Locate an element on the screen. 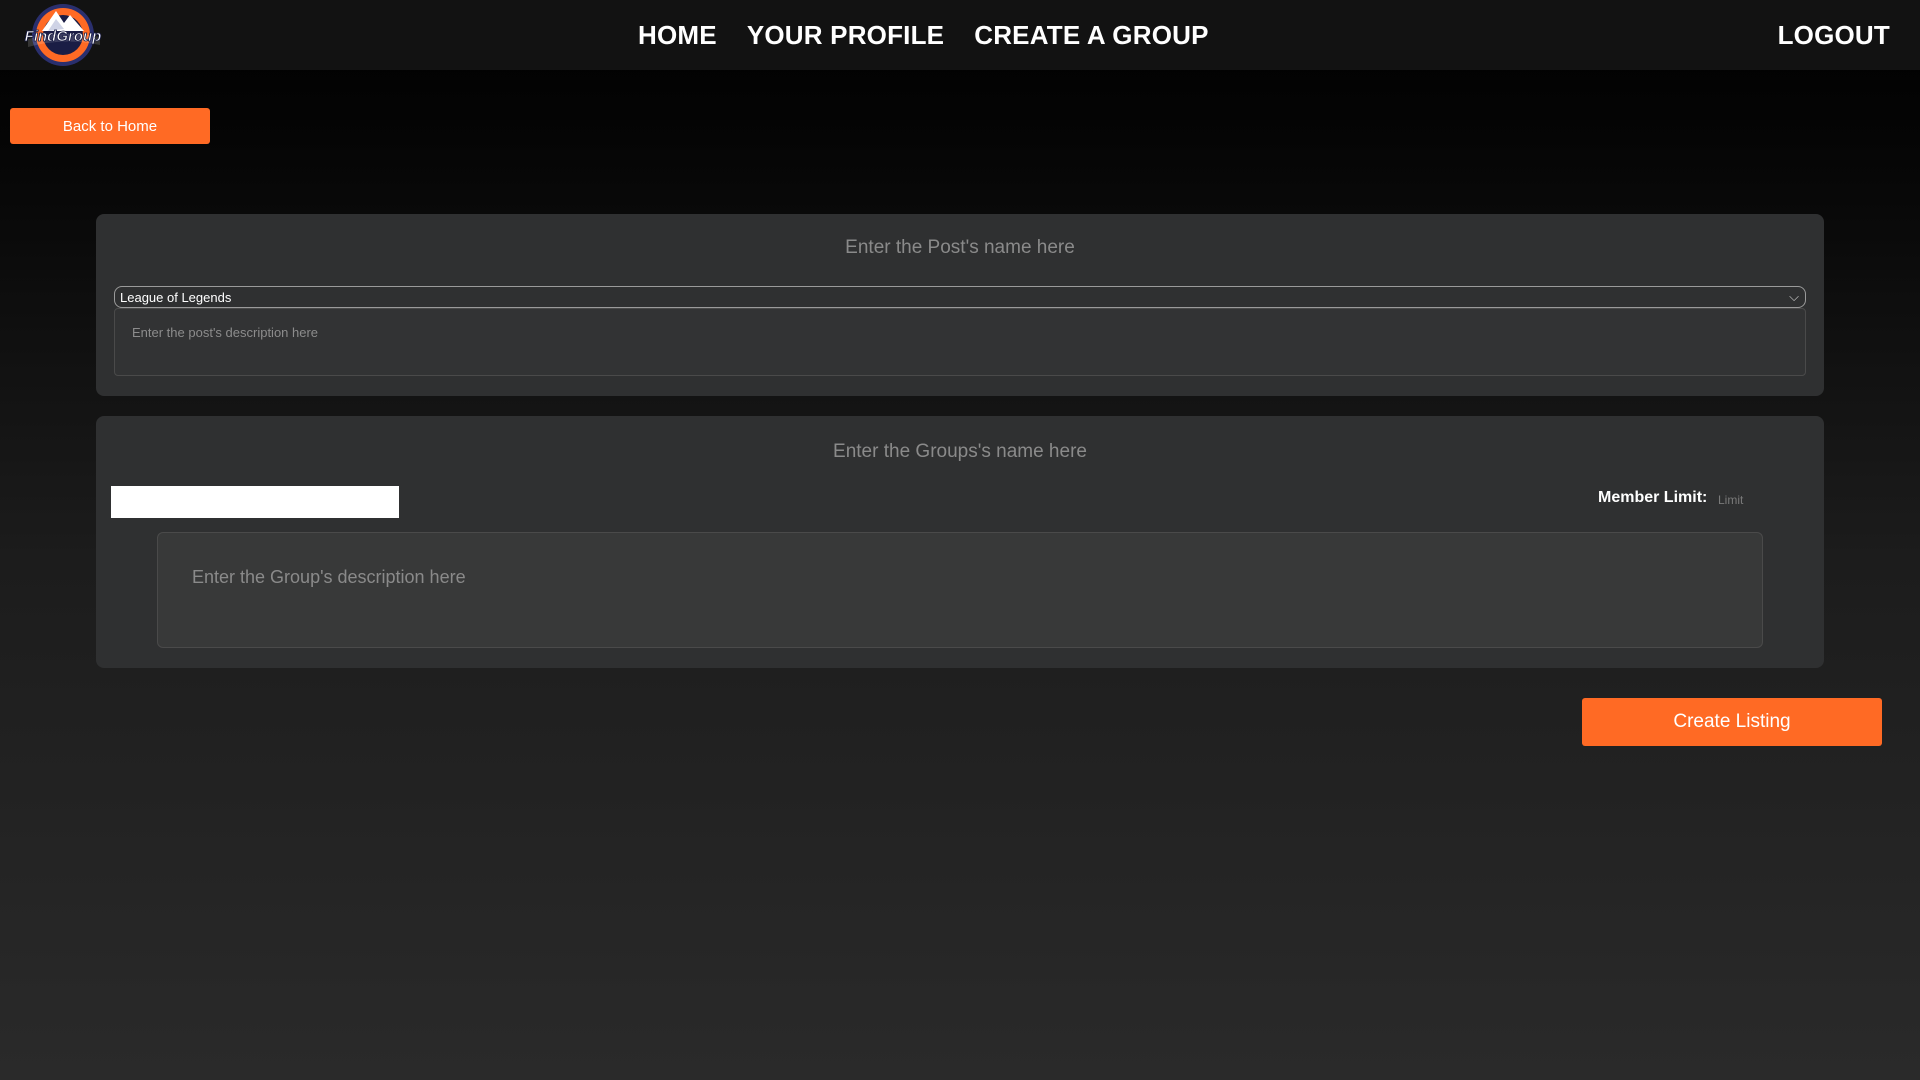 This screenshot has height=1080, width=1920. group-description-input is located at coordinates (960, 590).